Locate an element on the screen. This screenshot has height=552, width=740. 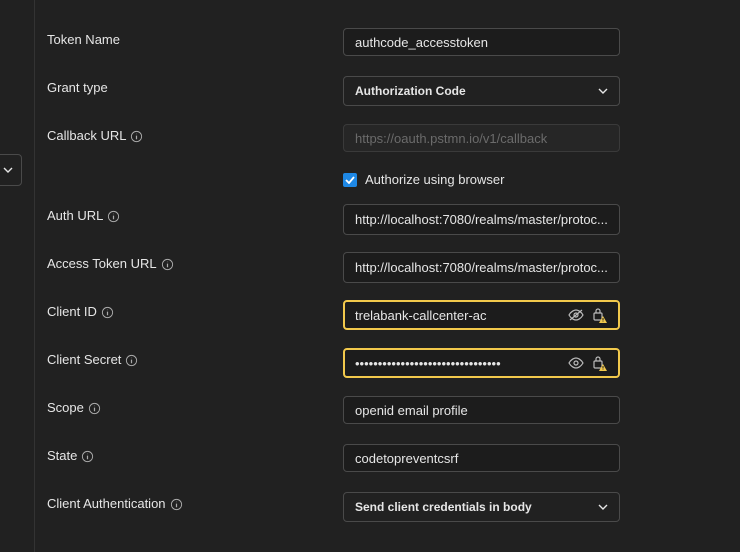
authorize-browser-option: Authorize using browser is located at coordinates (423, 179).